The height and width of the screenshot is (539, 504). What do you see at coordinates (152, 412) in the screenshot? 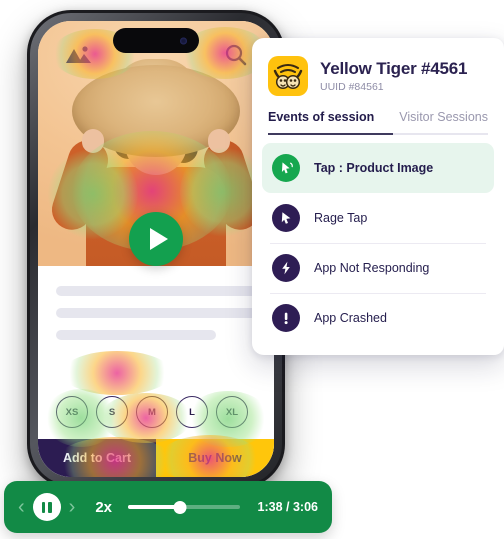
I see `size-option: M` at bounding box center [152, 412].